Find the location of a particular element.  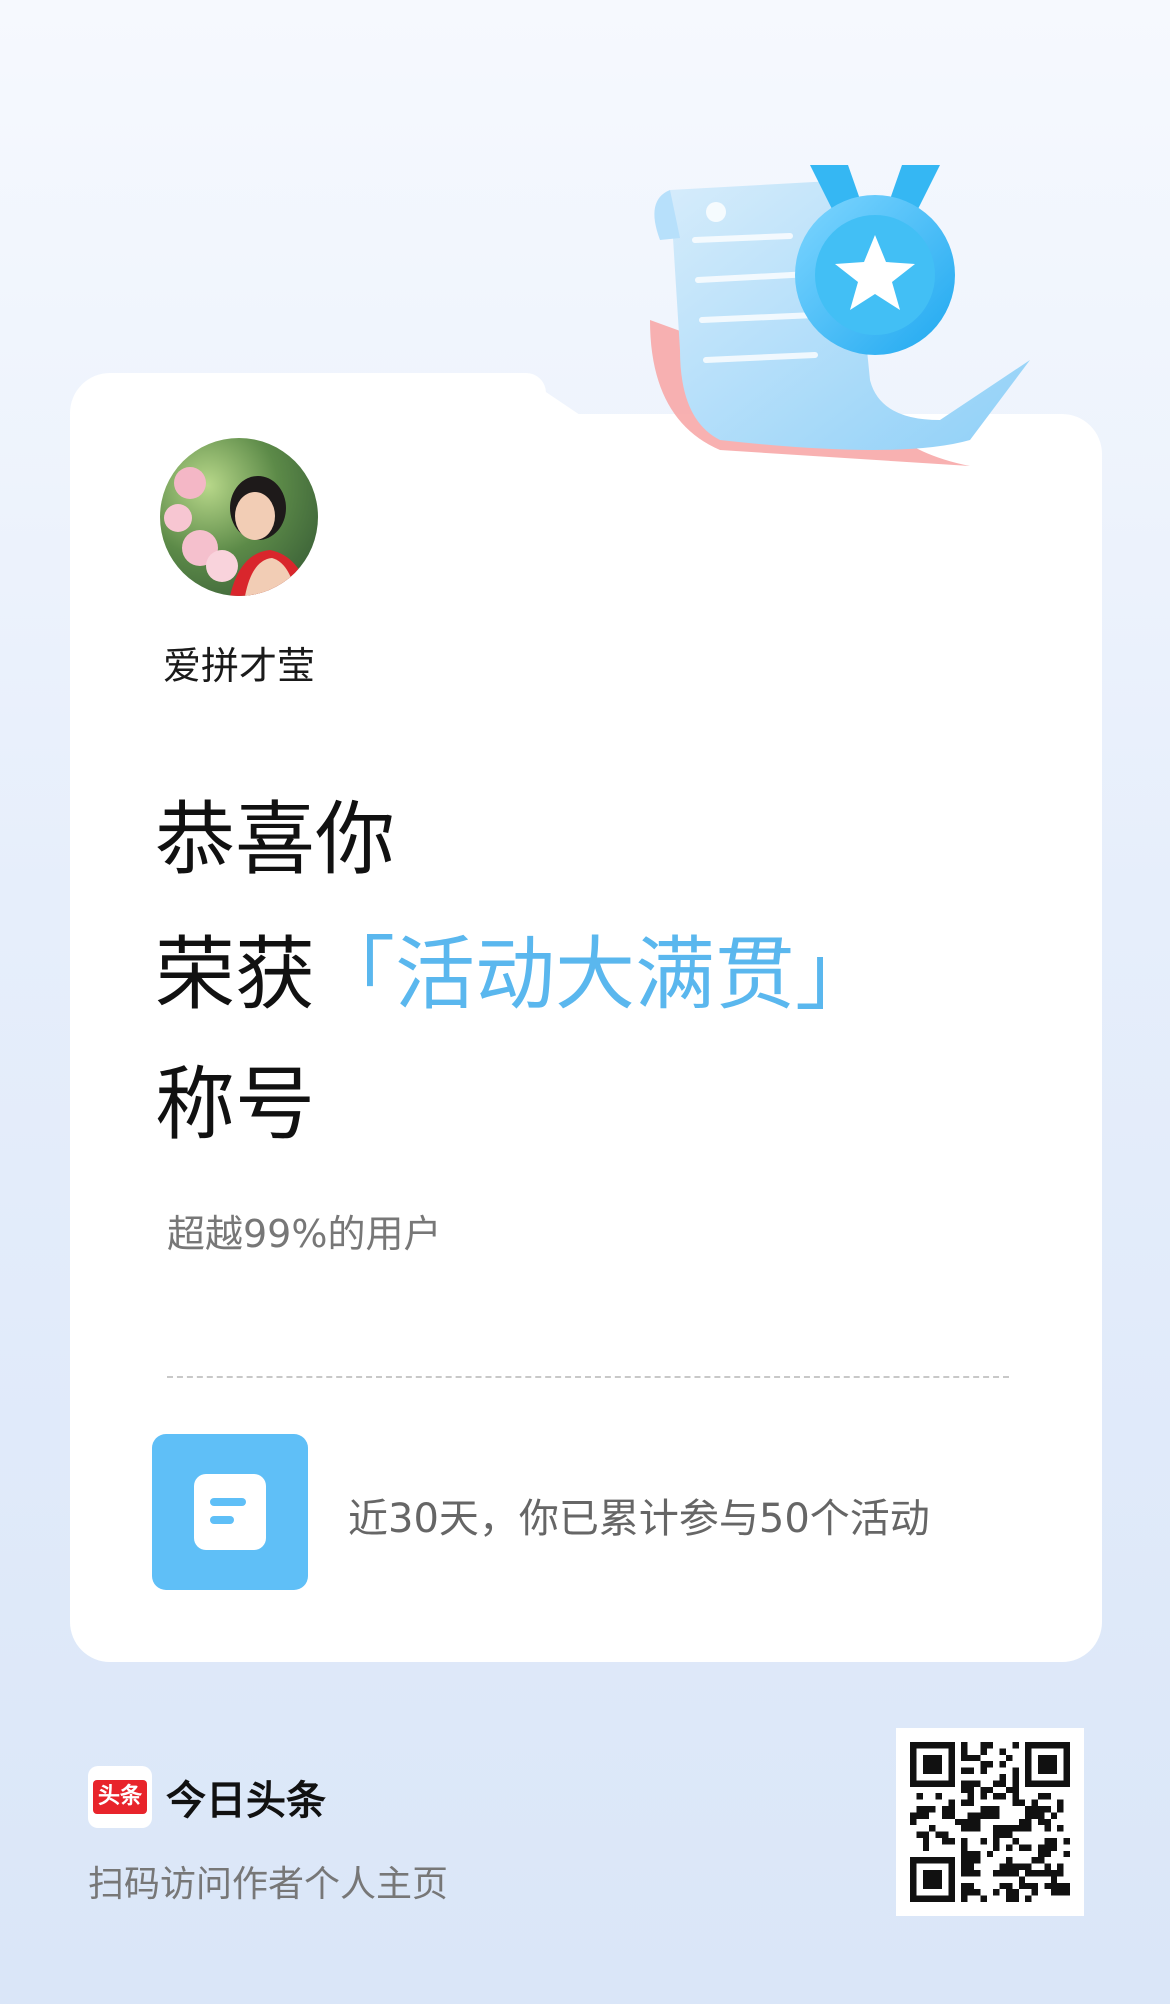

brand: 头条 今日头条 is located at coordinates (207, 1797).